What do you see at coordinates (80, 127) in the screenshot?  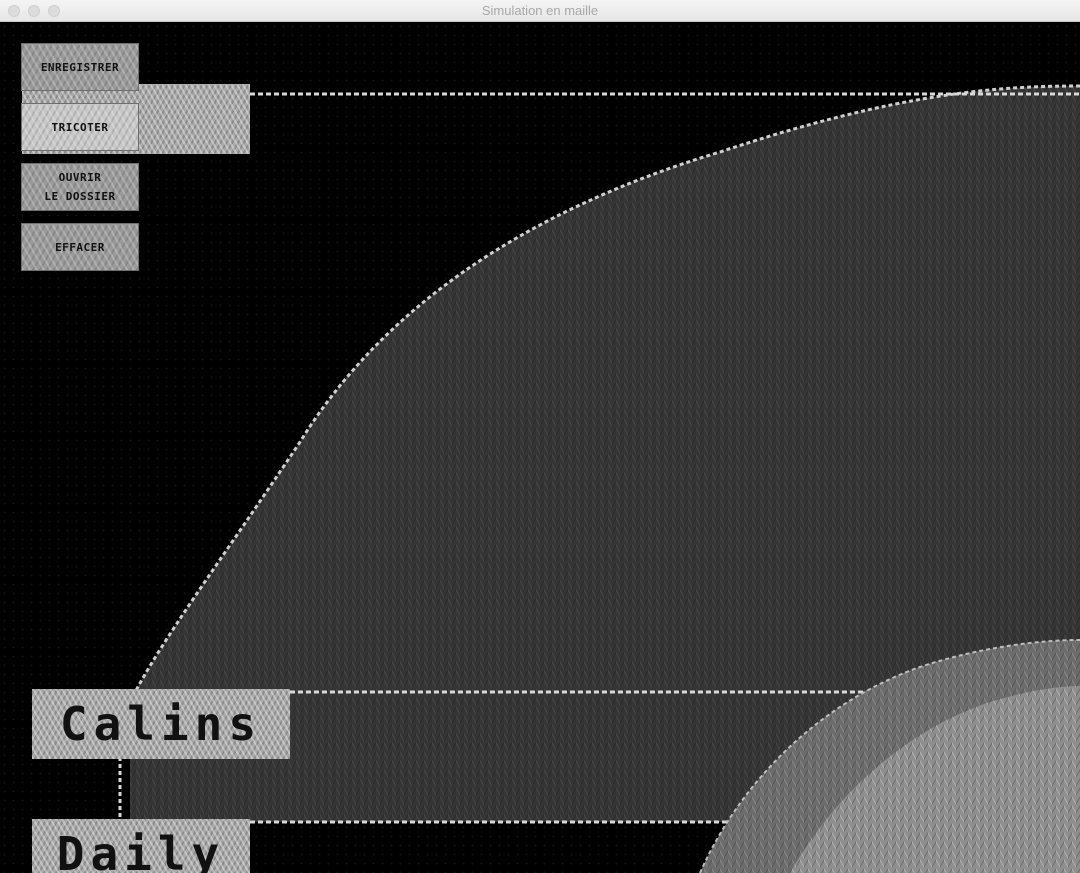 I see `knit-button: TRiCOTER` at bounding box center [80, 127].